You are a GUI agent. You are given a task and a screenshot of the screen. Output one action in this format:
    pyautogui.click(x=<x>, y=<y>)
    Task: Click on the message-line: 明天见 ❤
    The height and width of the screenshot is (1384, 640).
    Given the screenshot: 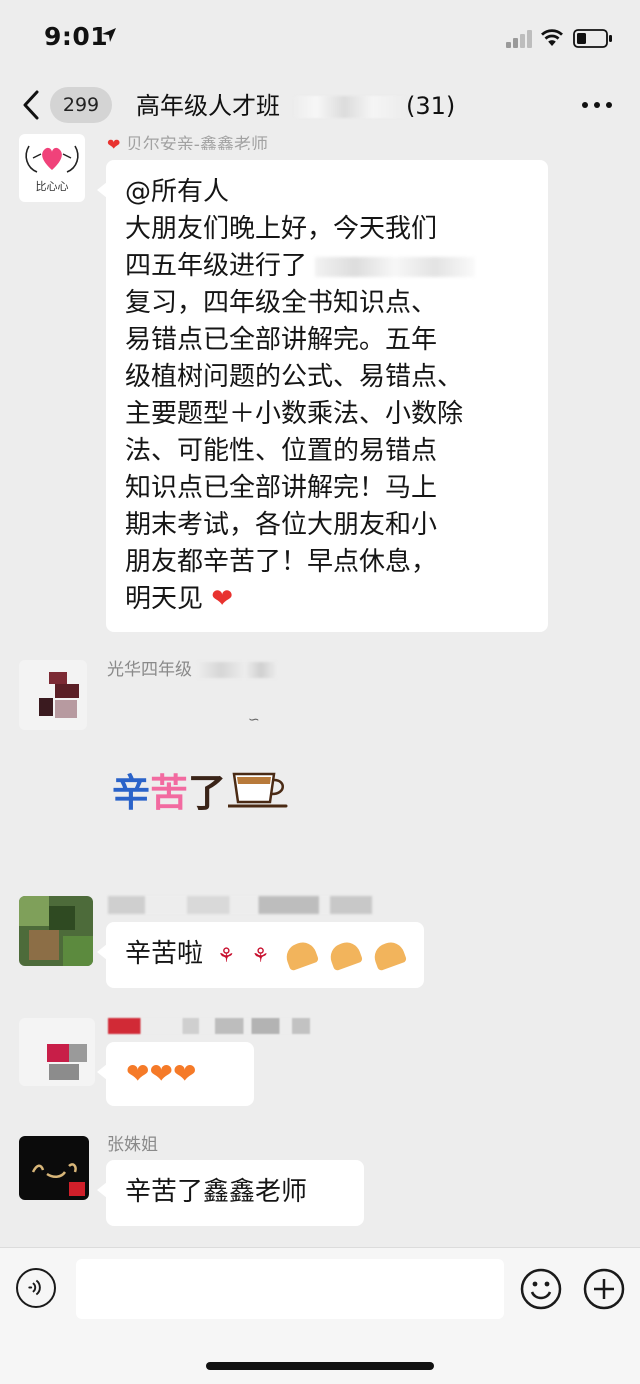 What is the action you would take?
    pyautogui.click(x=179, y=599)
    